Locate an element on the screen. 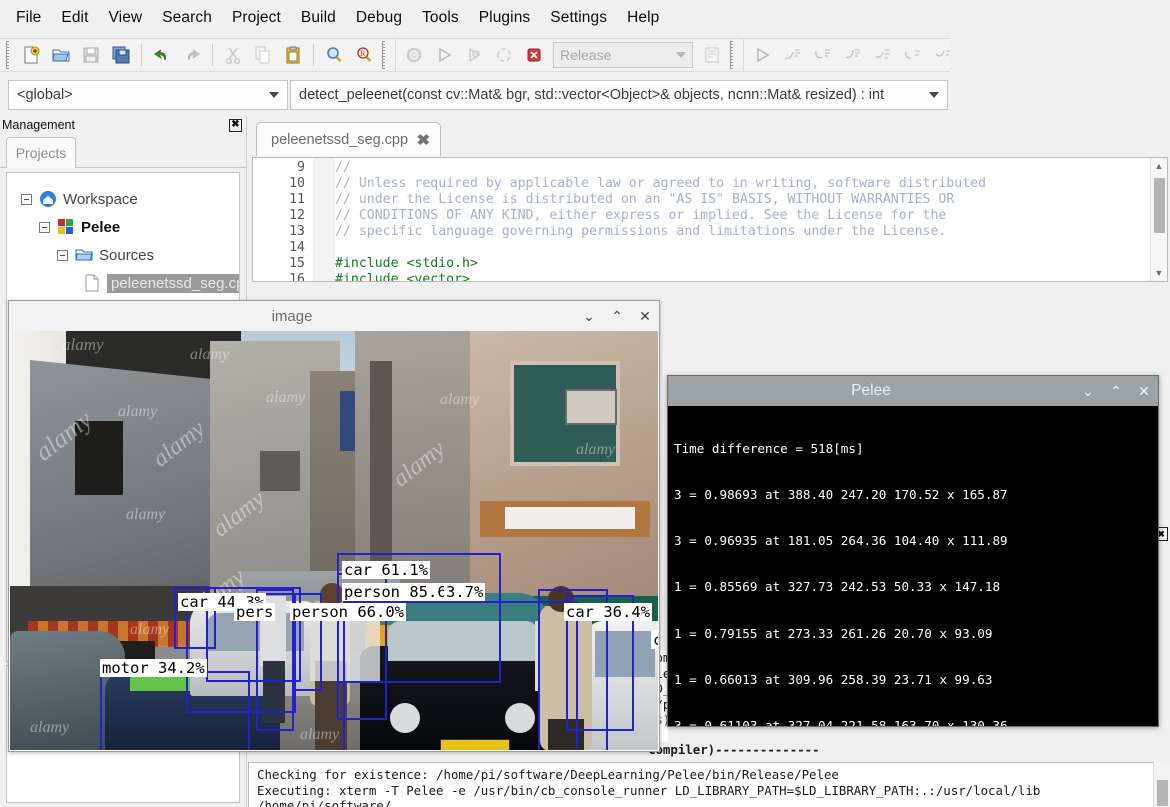 This screenshot has width=1170, height=807. menu-help: Help is located at coordinates (643, 18).